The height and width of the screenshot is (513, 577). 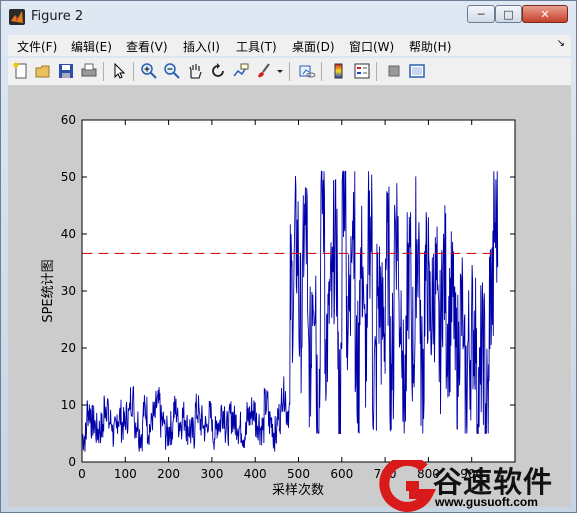 What do you see at coordinates (68, 348) in the screenshot?
I see `y-tick-label: 20` at bounding box center [68, 348].